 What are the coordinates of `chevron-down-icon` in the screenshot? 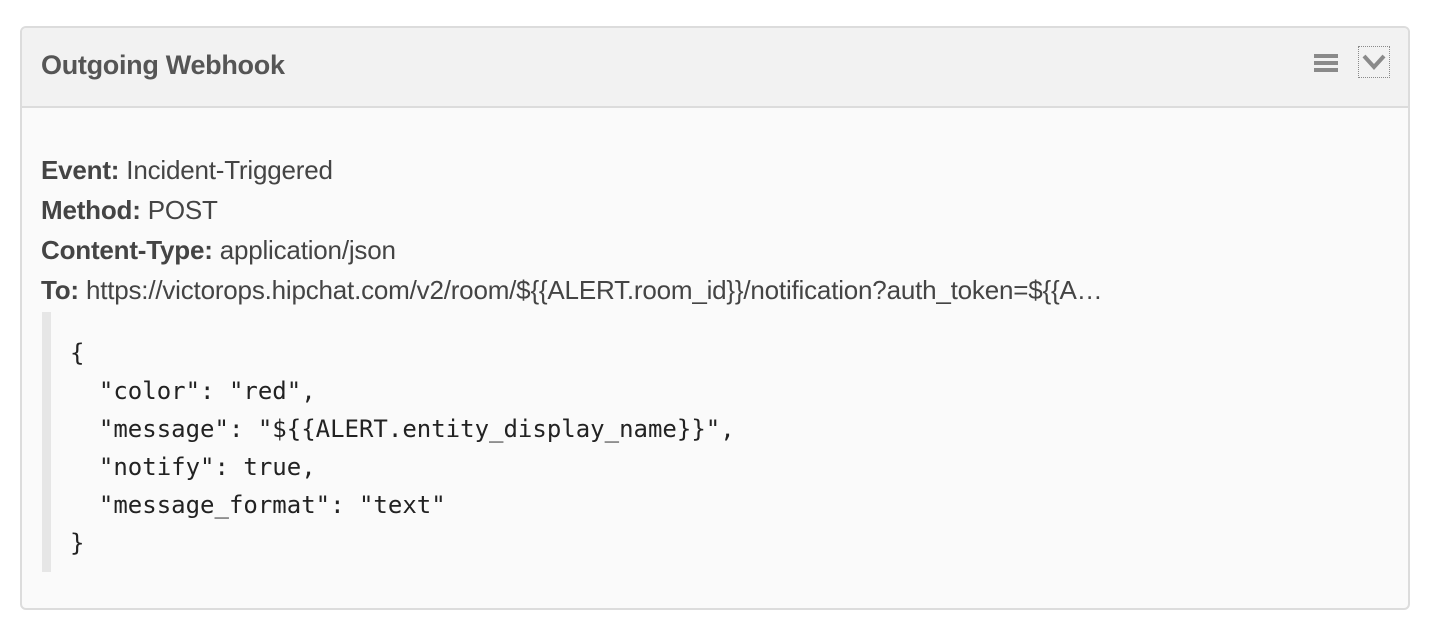 It's located at (1374, 62).